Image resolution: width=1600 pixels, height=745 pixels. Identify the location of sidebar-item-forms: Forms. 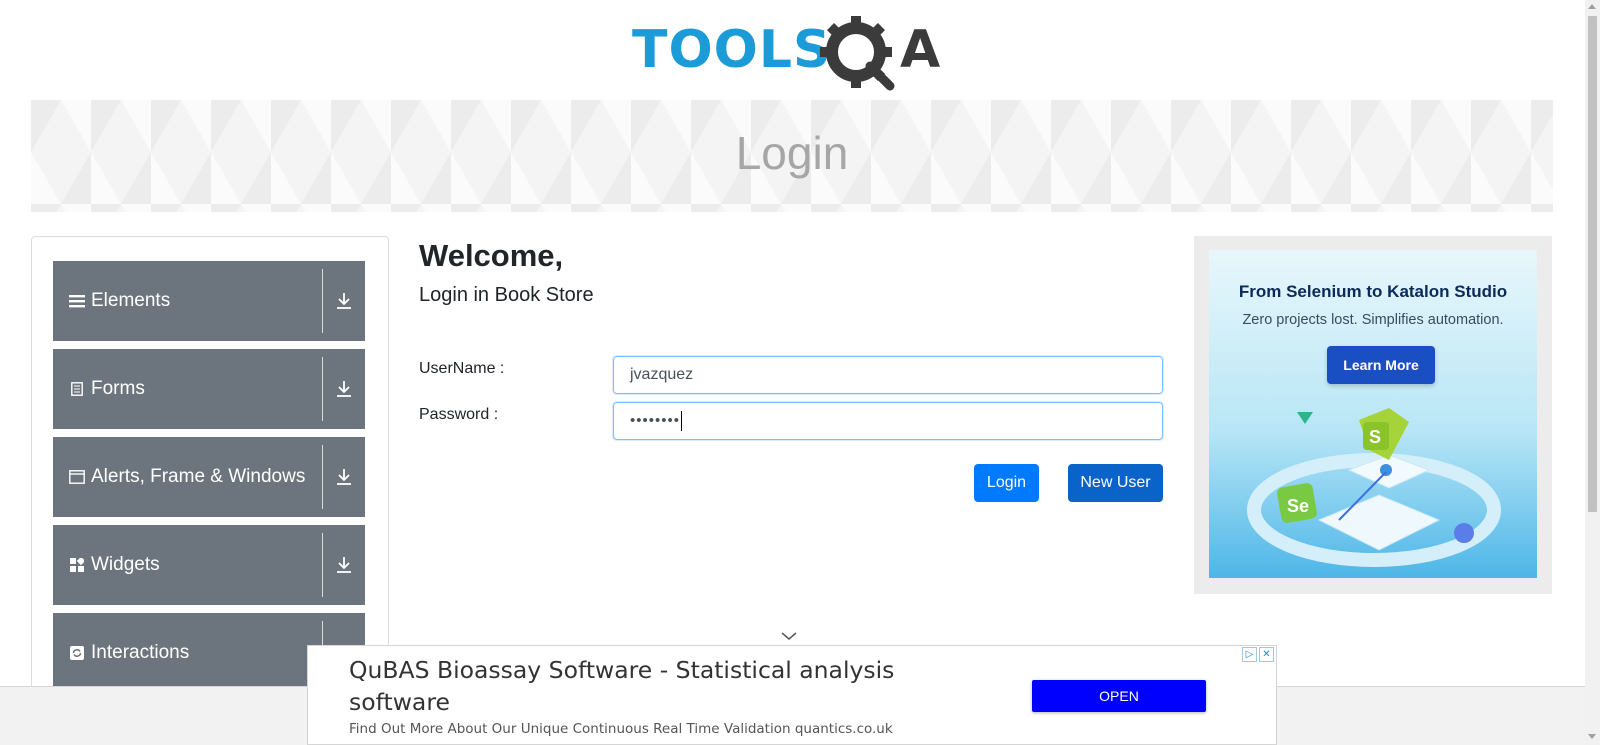
(209, 389).